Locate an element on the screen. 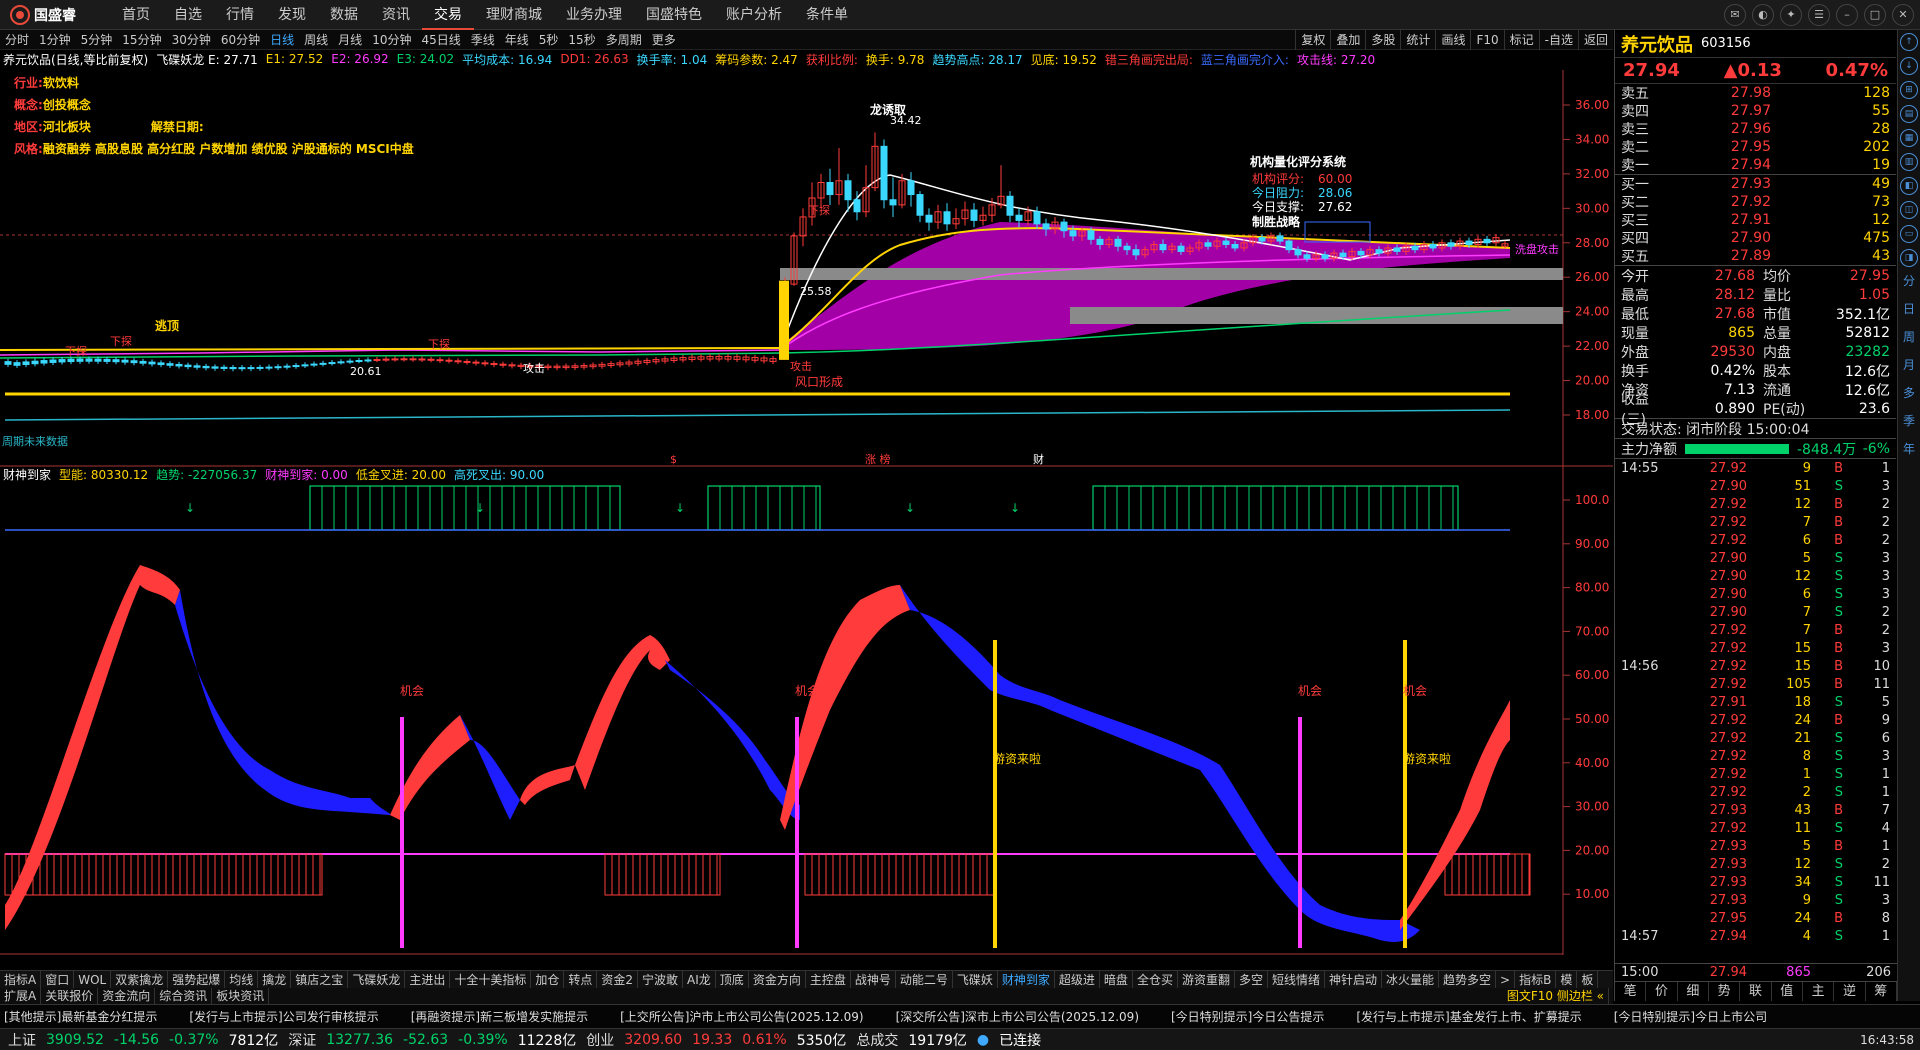 This screenshot has height=1050, width=1920. indicator-tab-3: 双紫擒龙 is located at coordinates (140, 979).